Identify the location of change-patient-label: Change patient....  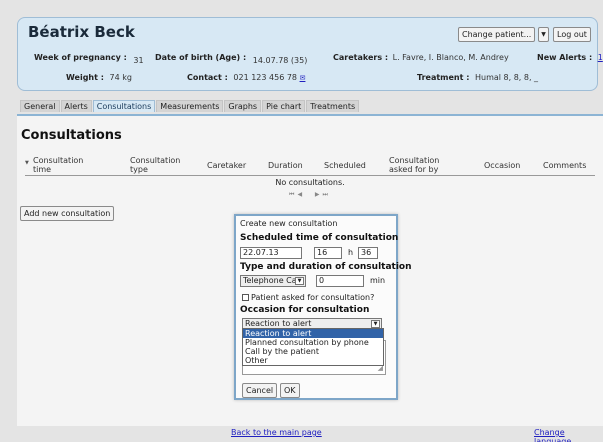
(497, 34).